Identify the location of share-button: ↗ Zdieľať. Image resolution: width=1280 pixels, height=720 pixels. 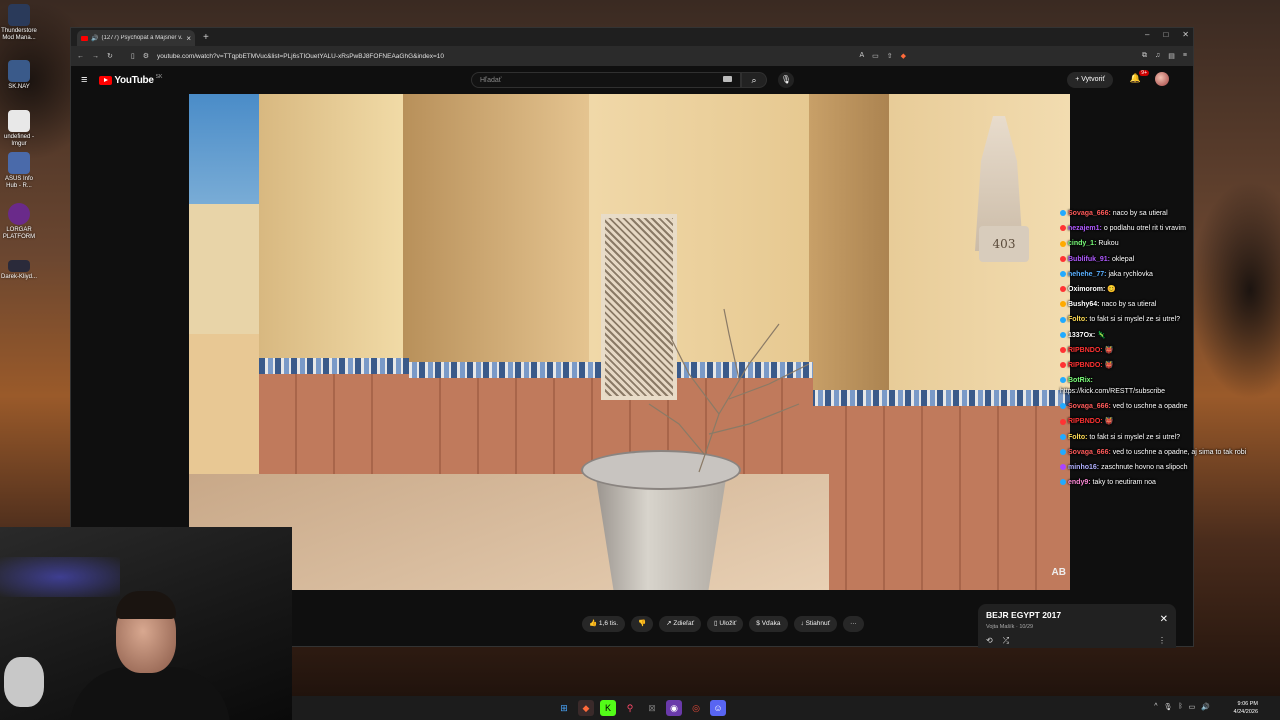
(680, 624).